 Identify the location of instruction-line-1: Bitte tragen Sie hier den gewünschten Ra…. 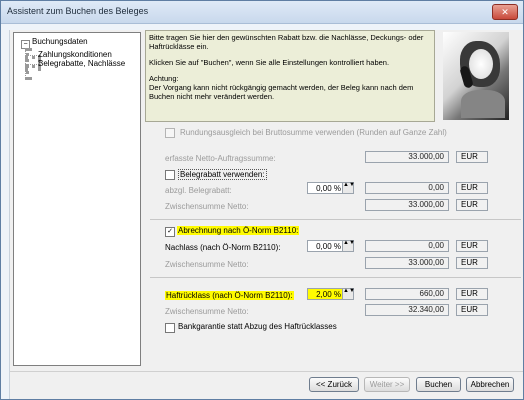
(286, 37).